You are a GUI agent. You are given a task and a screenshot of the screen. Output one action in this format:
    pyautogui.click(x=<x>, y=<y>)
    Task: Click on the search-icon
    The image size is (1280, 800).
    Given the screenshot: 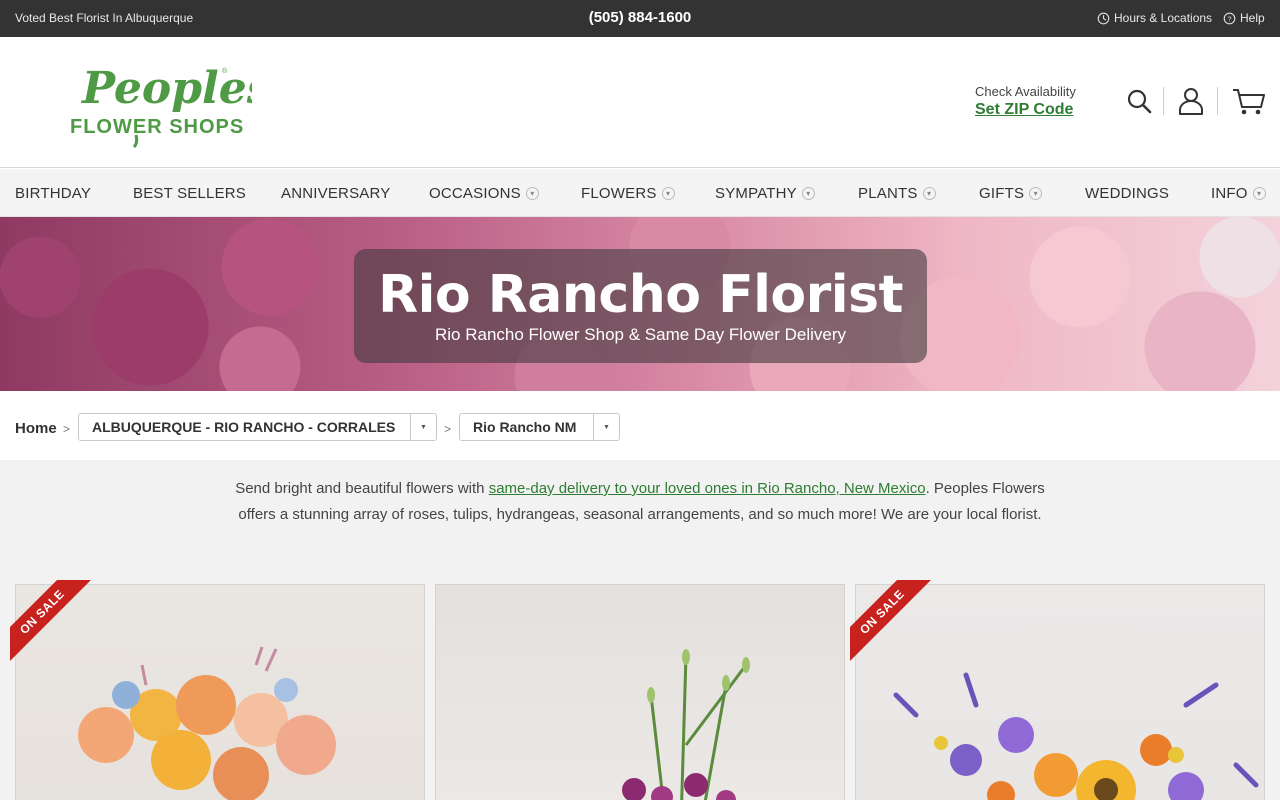 What is the action you would take?
    pyautogui.click(x=1140, y=101)
    